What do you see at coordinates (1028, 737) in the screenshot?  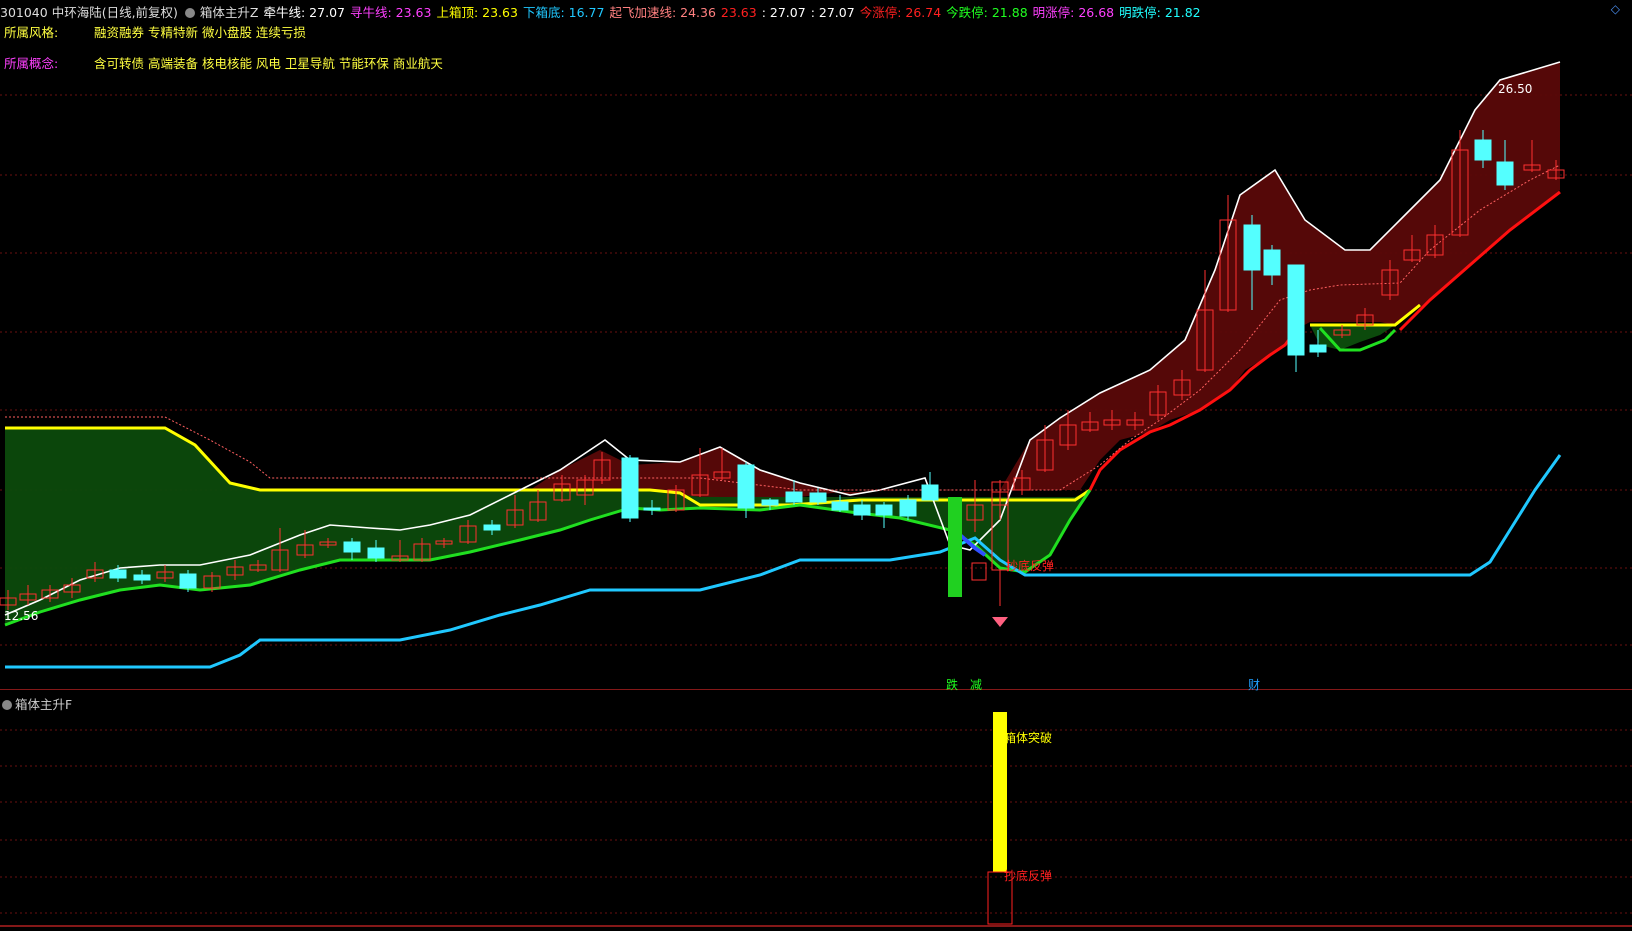 I see `breakout-label: 箱体突破` at bounding box center [1028, 737].